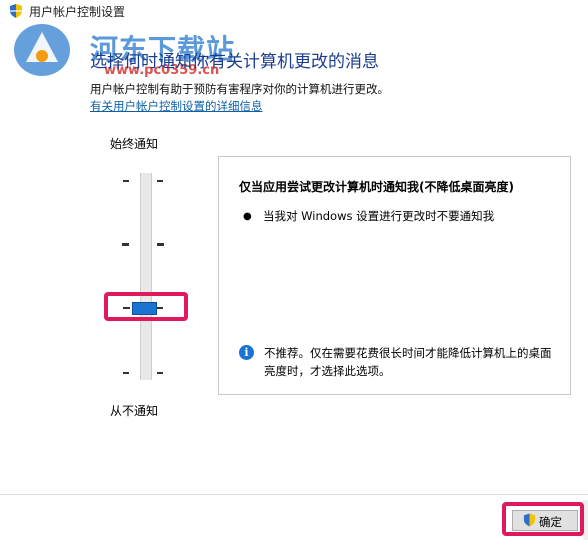 The height and width of the screenshot is (548, 588). I want to click on watermark-logo-icon, so click(42, 50).